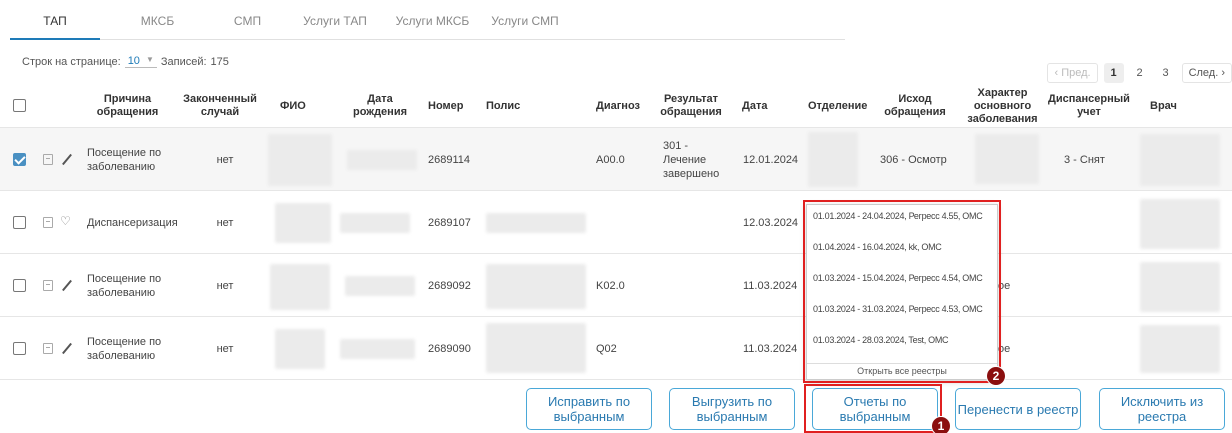 This screenshot has height=433, width=1232. I want to click on page-1-button: 1, so click(1113, 73).